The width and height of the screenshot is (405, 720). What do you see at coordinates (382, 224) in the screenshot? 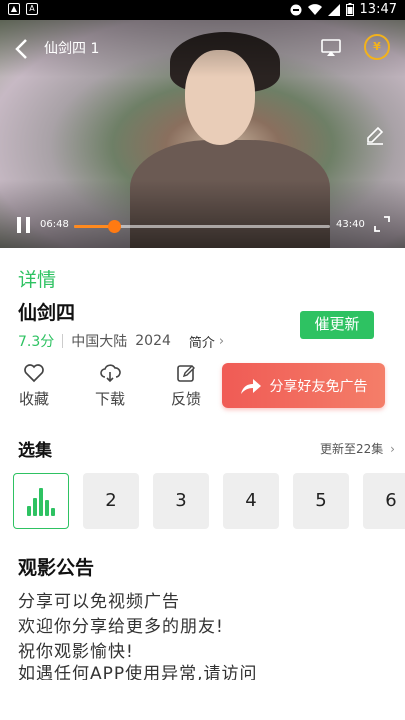
I see `fullscreen-icon` at bounding box center [382, 224].